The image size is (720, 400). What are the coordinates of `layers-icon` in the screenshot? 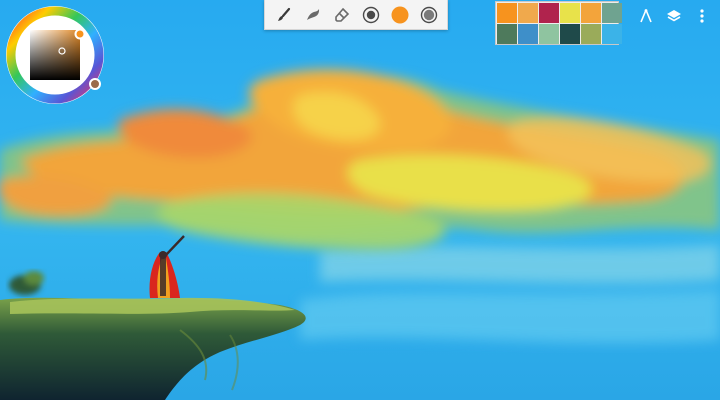 It's located at (674, 16).